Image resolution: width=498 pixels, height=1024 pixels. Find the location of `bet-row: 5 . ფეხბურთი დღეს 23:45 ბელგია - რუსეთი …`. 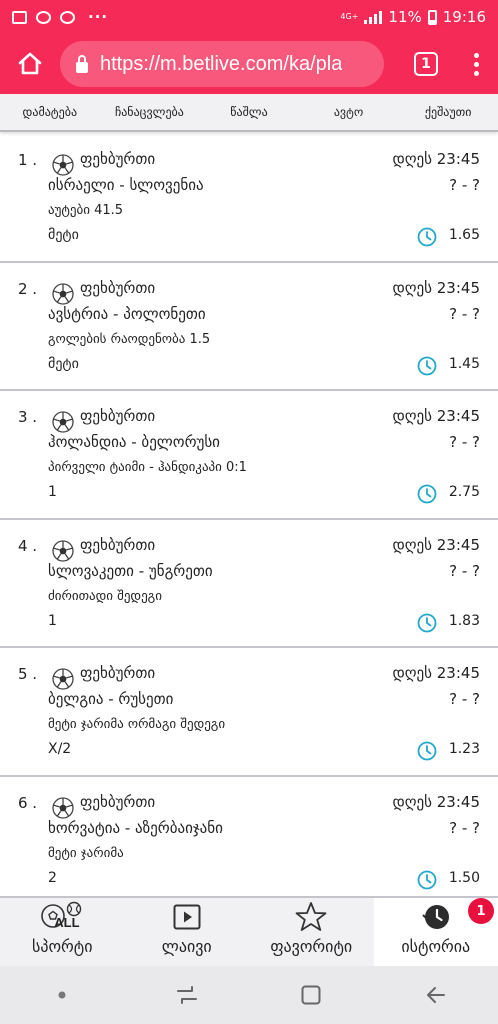

bet-row: 5 . ფეხბურთი დღეს 23:45 ბელგია - რუსეთი … is located at coordinates (249, 712).